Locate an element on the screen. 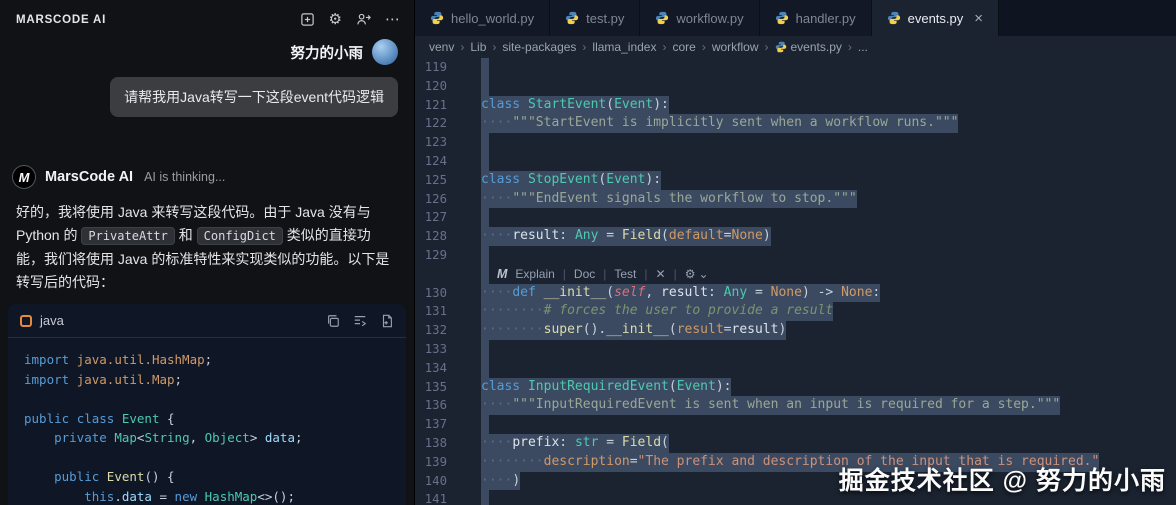  tab-workflow.py: workflow.py is located at coordinates (700, 18).